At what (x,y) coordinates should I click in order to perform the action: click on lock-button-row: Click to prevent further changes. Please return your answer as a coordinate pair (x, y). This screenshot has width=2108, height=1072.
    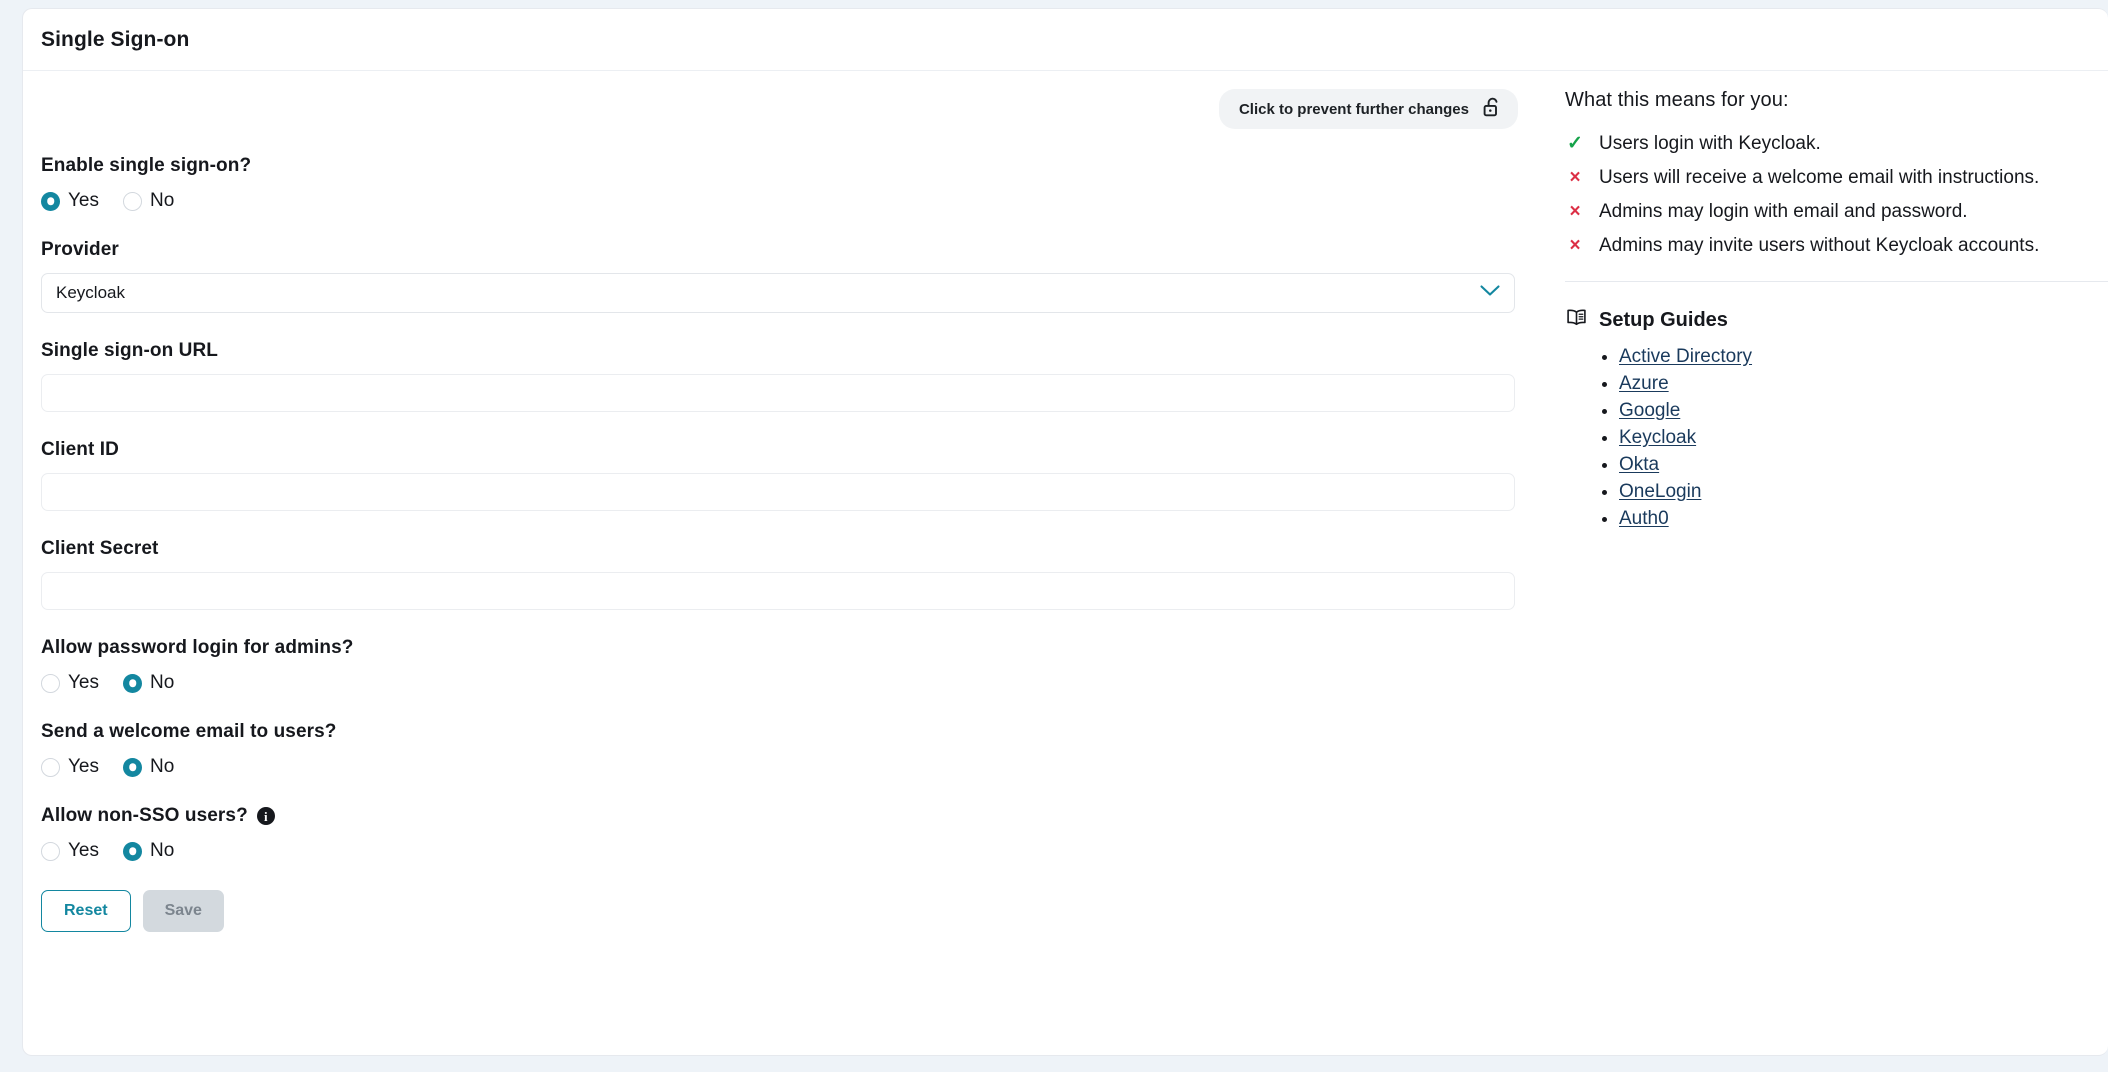
    Looking at the image, I should click on (786, 100).